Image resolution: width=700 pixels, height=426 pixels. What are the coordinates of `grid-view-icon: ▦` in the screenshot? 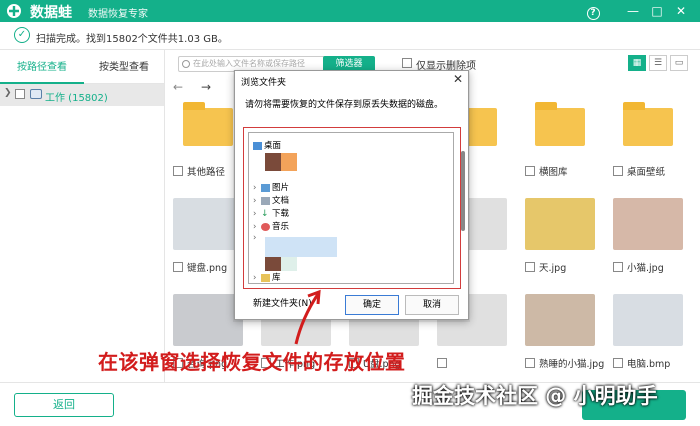 It's located at (637, 63).